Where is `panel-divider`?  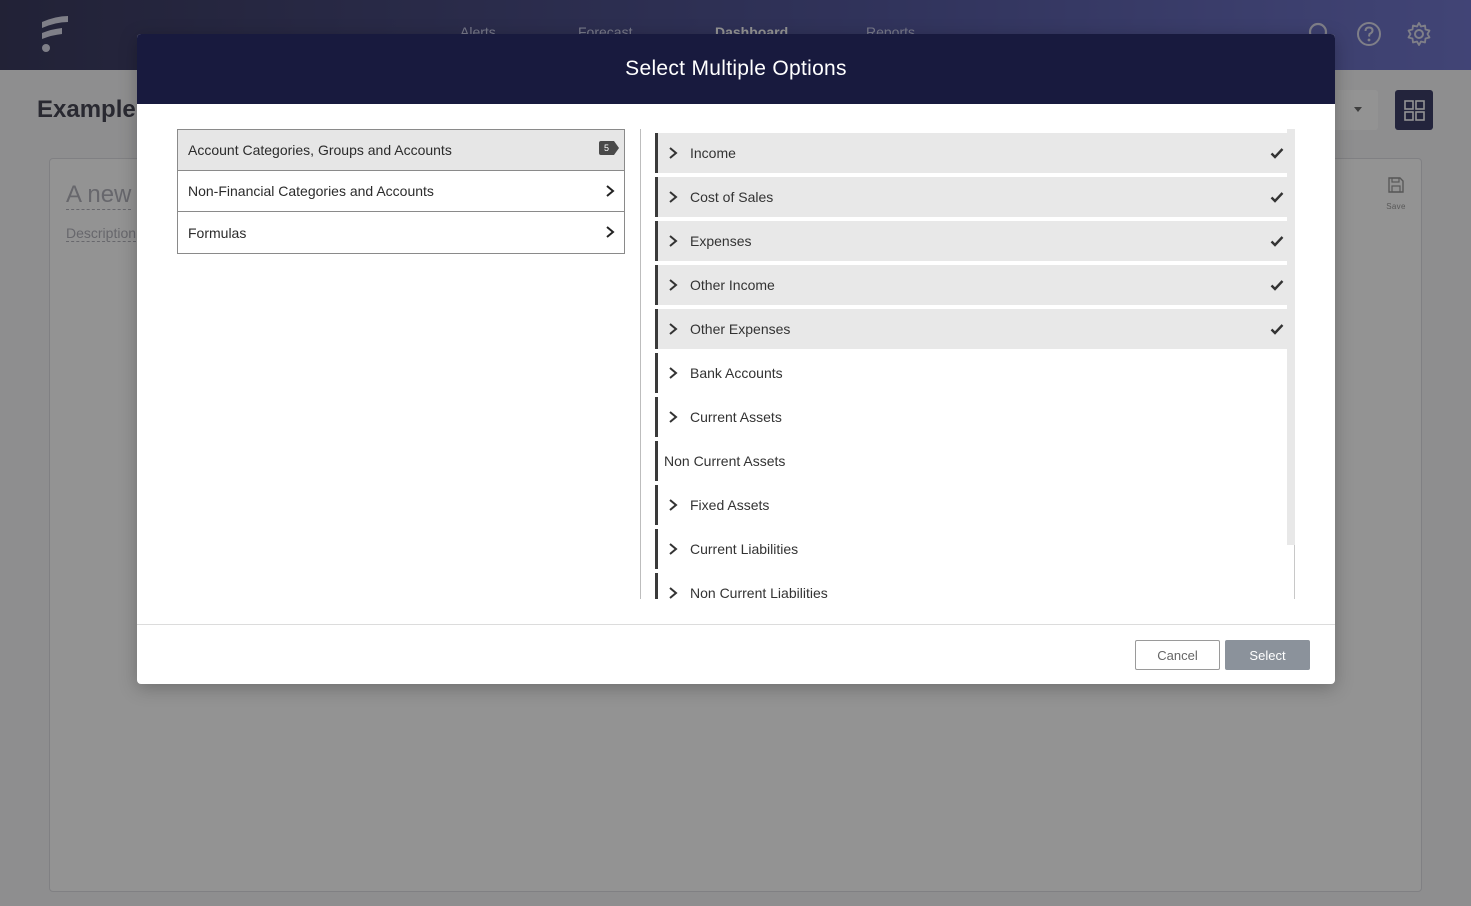
panel-divider is located at coordinates (640, 364).